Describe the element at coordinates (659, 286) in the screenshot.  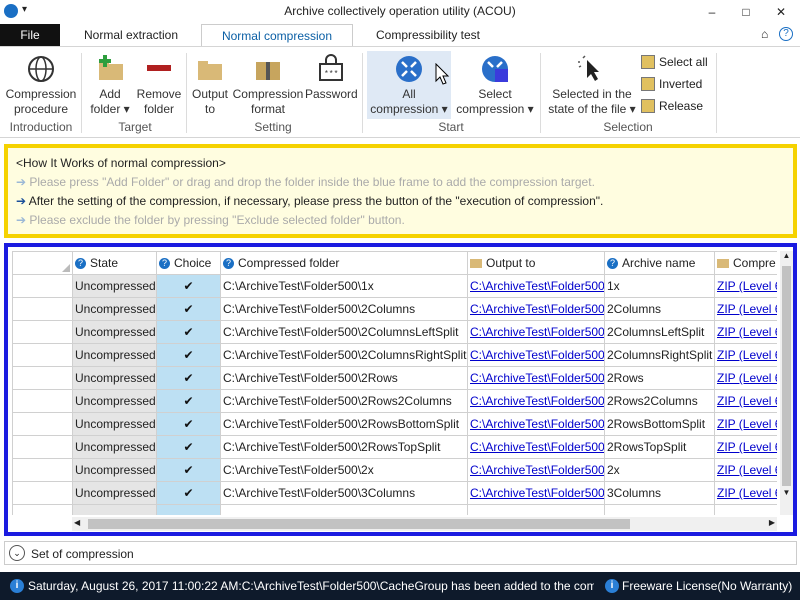
I see `archive-name-cell: 1x` at that location.